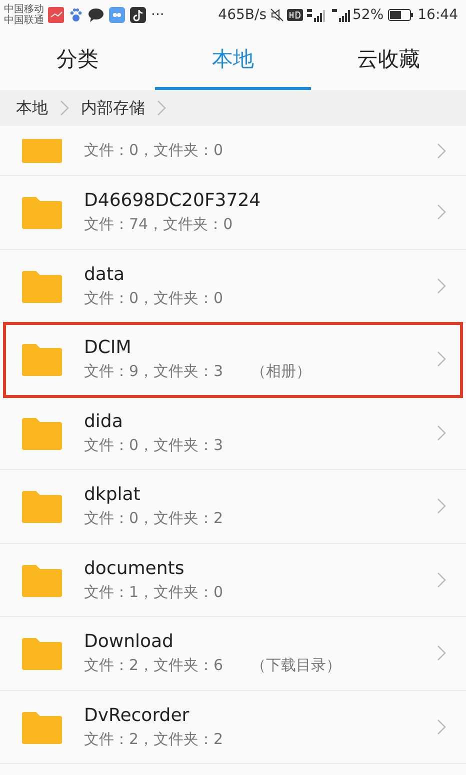 Image resolution: width=466 pixels, height=775 pixels. I want to click on folder-info: 文件：74，文件夹：0, so click(158, 224).